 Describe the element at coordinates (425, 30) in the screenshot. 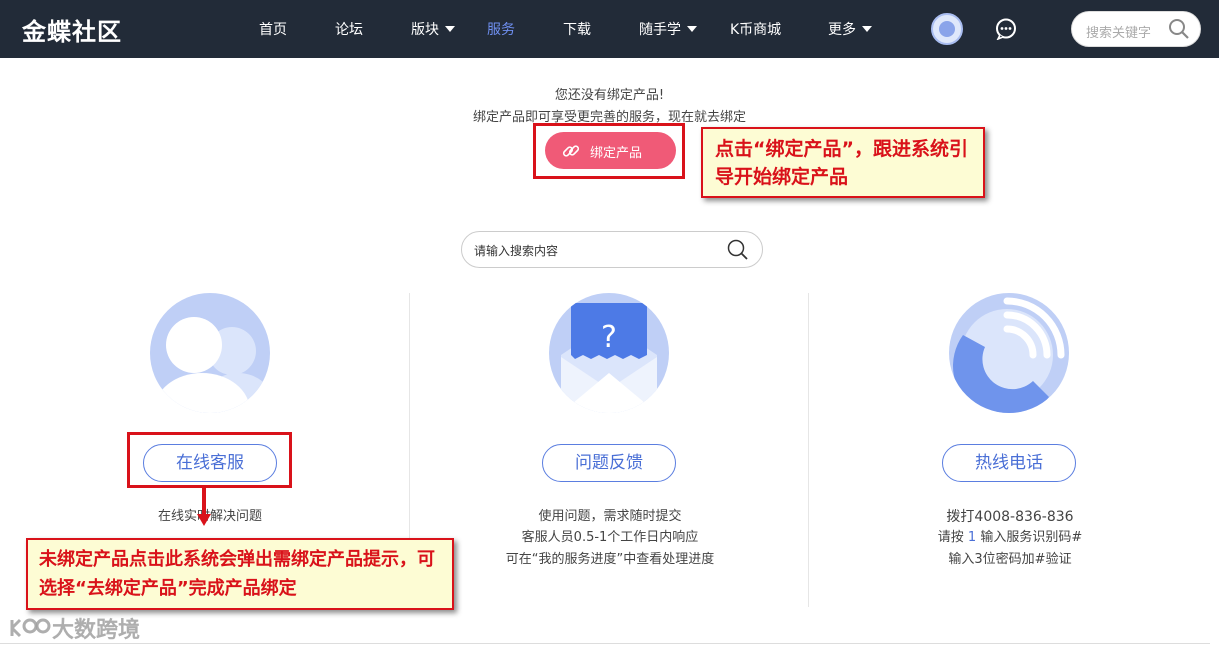

I see `nav-sections-label: 版块` at that location.